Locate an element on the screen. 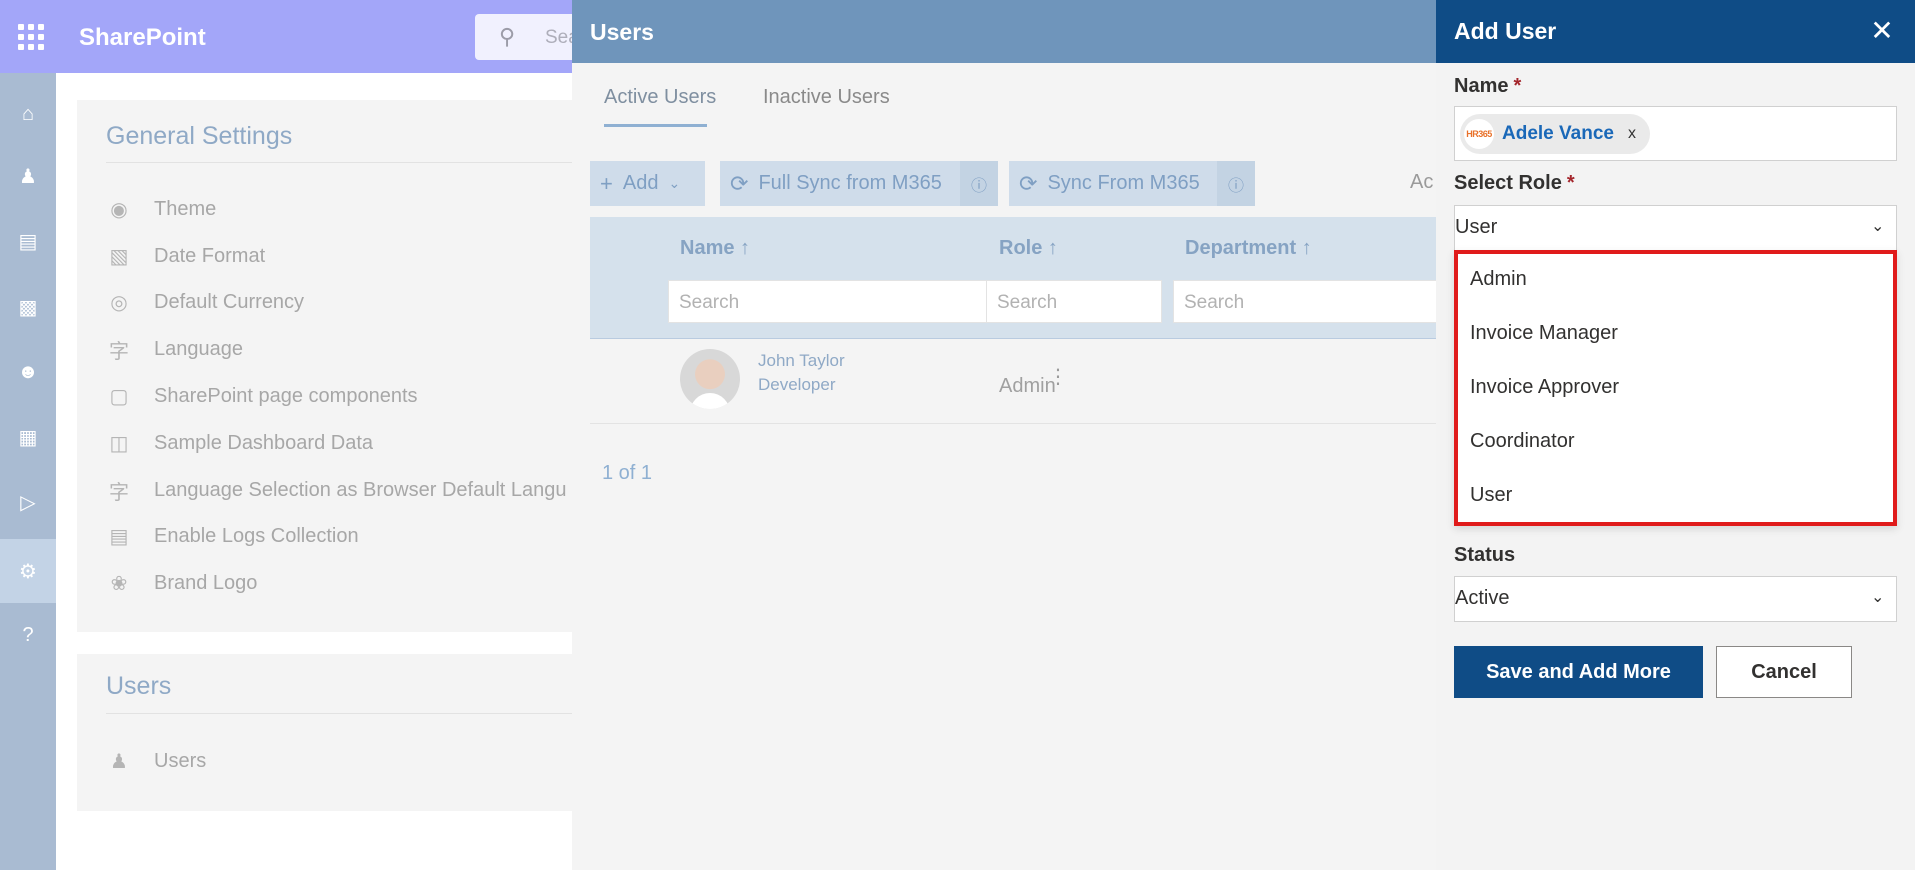  settings-item-language: 字 Language is located at coordinates (174, 349).